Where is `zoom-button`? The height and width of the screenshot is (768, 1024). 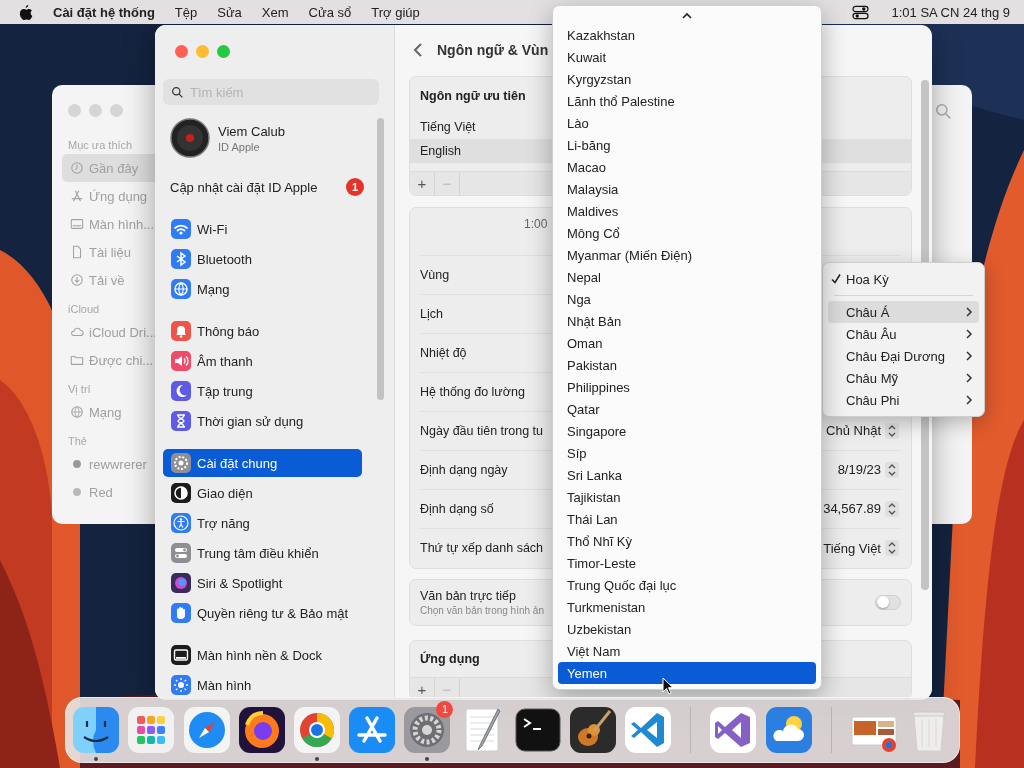 zoom-button is located at coordinates (223, 51).